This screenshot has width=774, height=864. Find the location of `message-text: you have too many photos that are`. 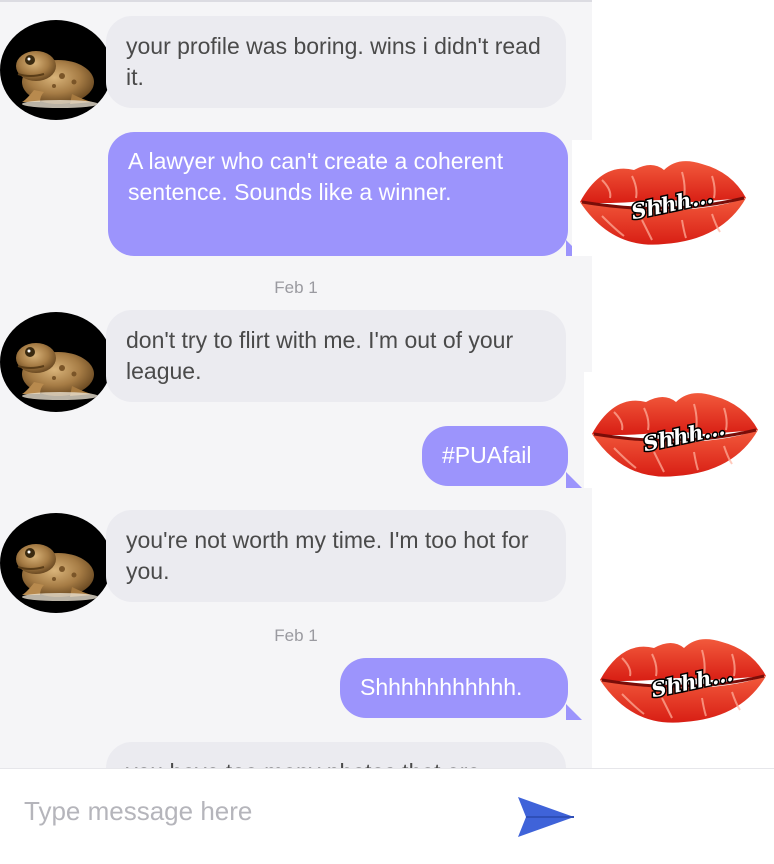

message-text: you have too many photos that are is located at coordinates (303, 763).